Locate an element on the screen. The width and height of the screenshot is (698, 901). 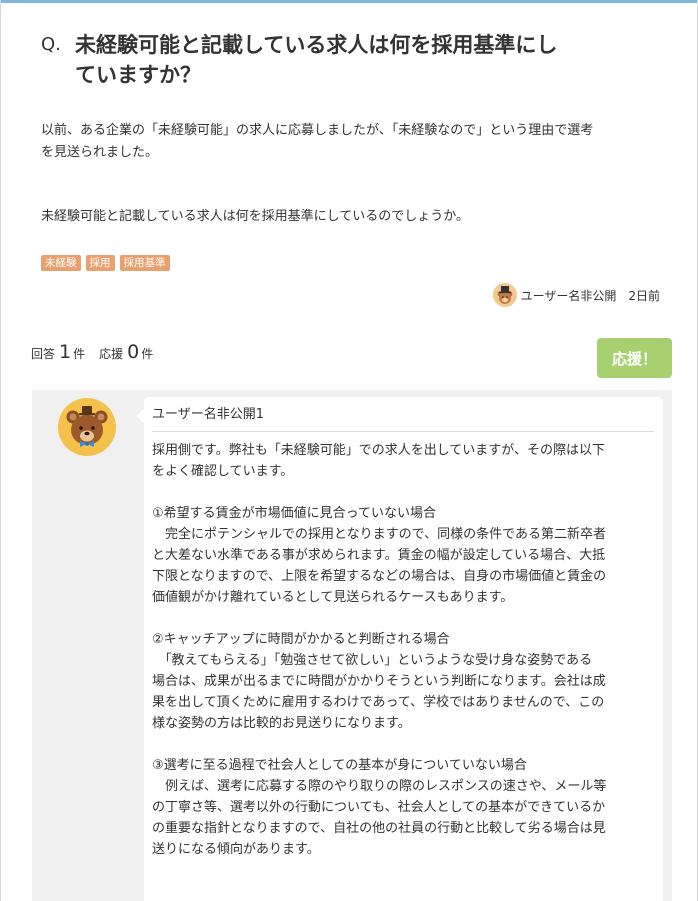
asker-name: ユーザー名非公開 is located at coordinates (568, 295).